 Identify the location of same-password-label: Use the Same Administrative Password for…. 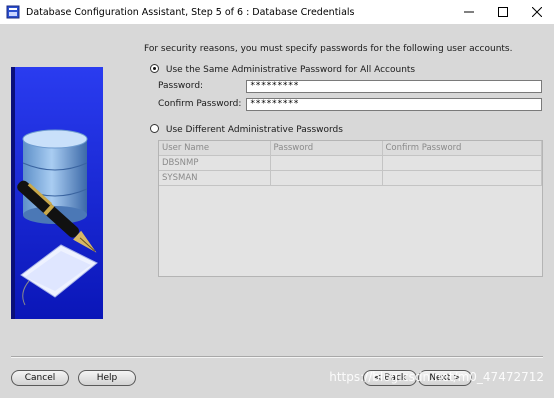
(290, 70).